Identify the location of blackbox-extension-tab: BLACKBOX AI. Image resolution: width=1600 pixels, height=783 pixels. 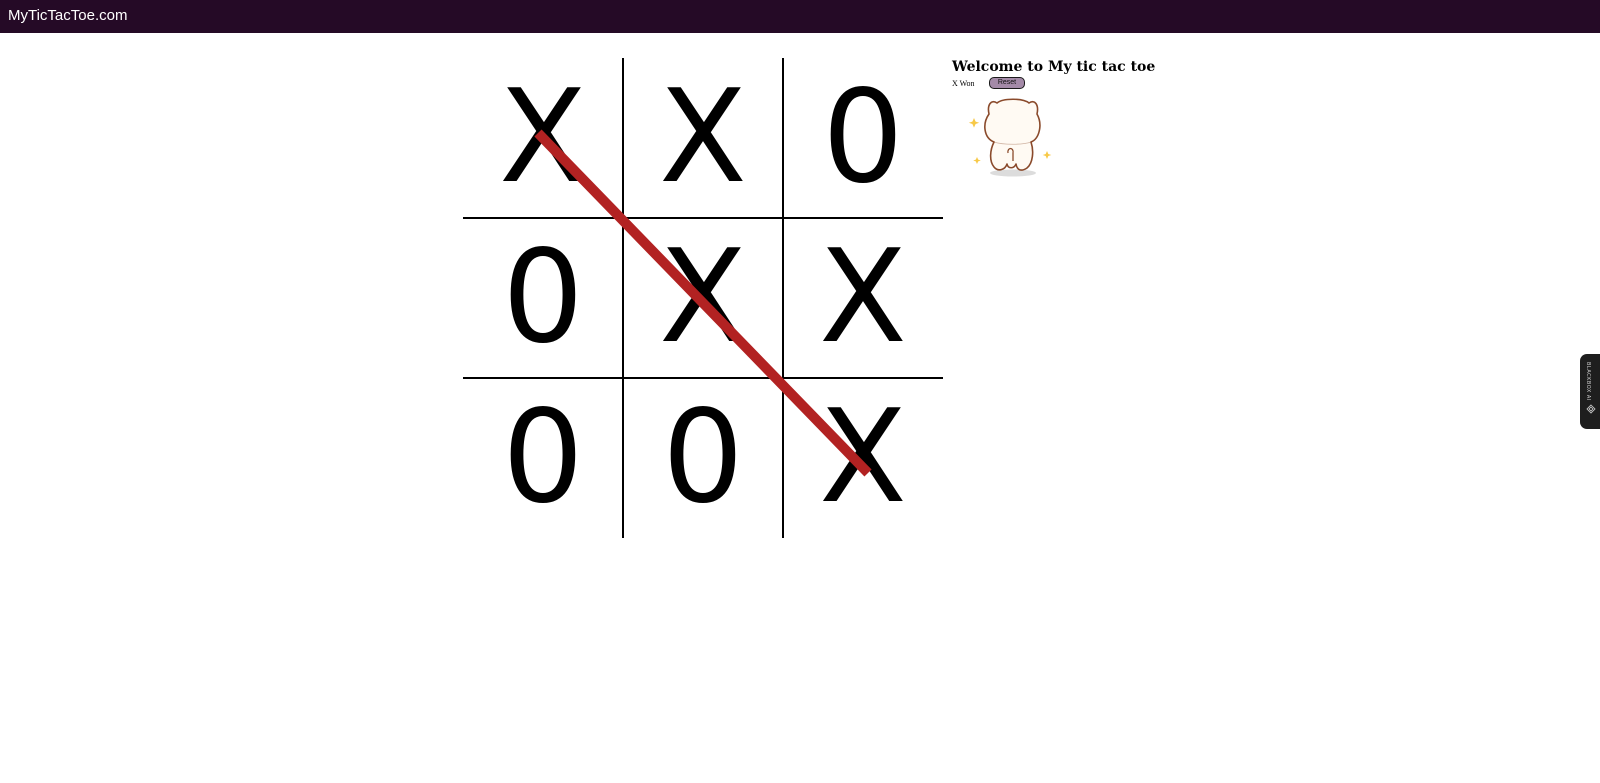
(1590, 391).